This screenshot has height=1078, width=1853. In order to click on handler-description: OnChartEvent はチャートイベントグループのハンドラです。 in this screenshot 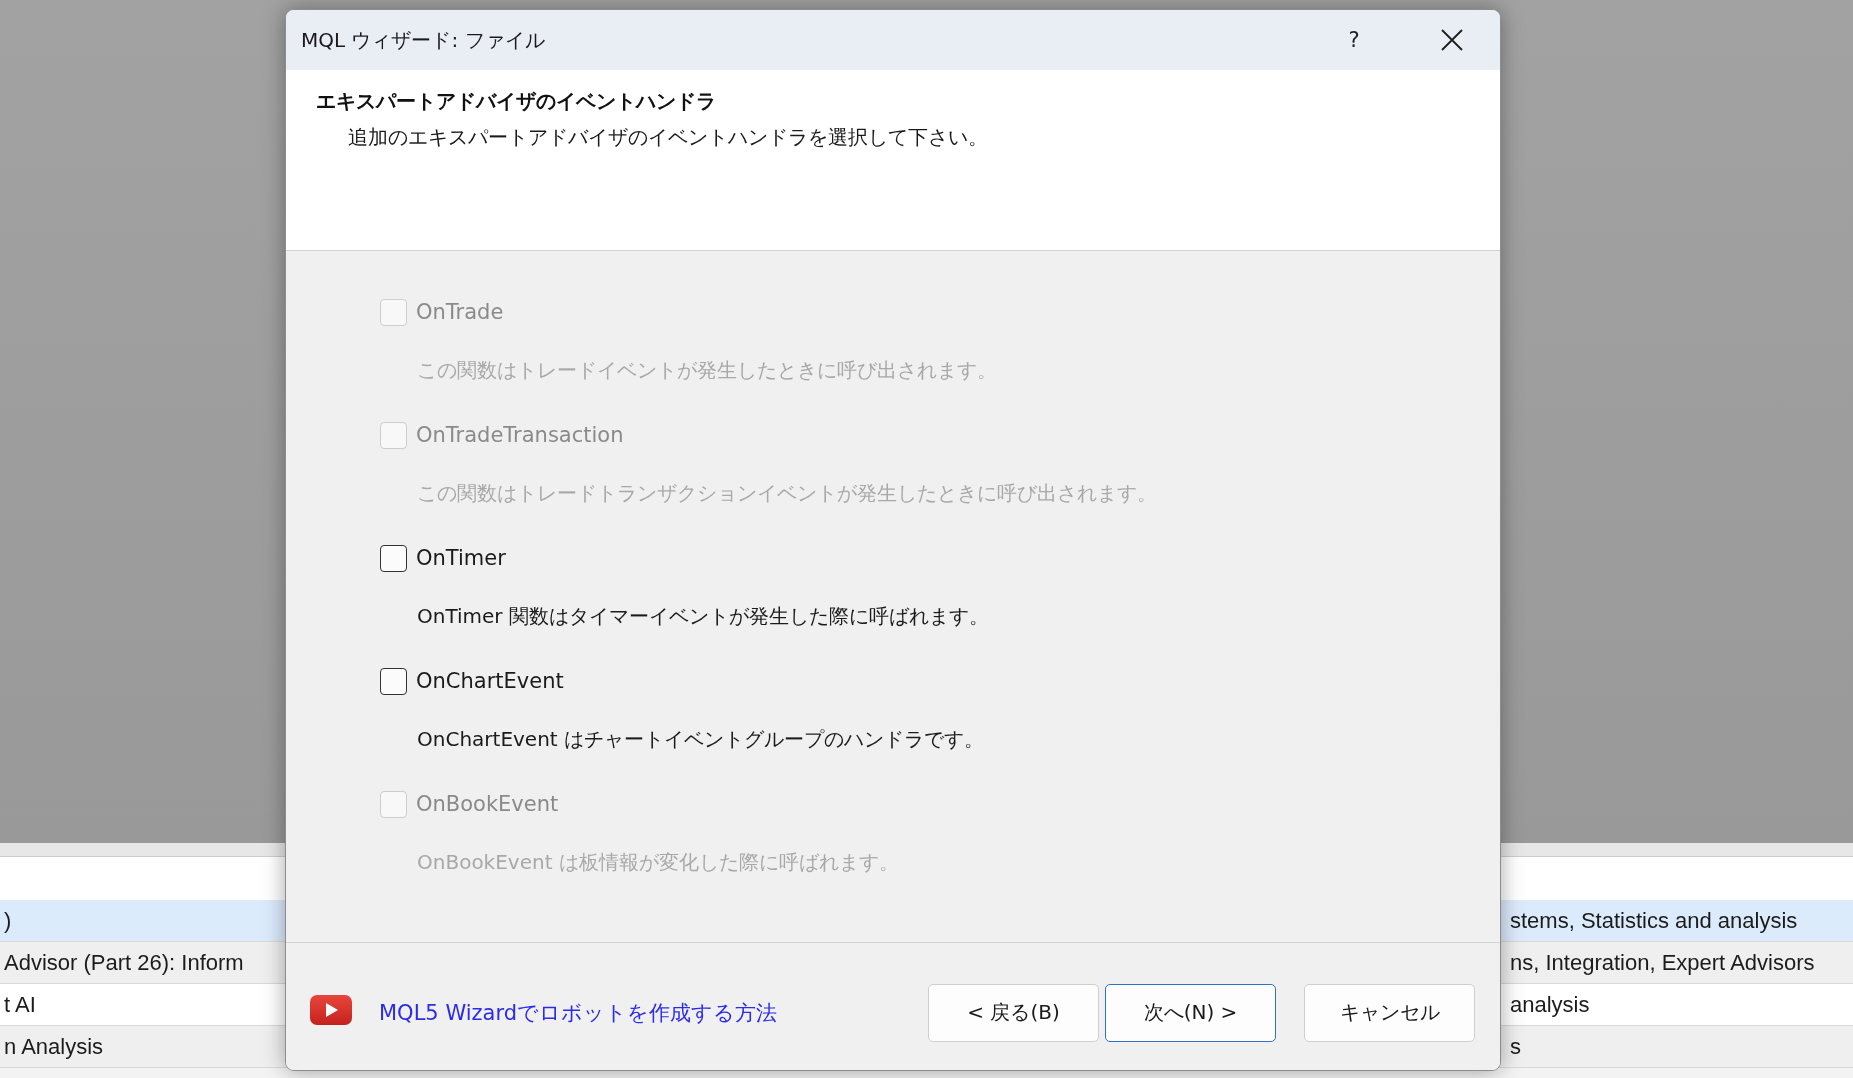, I will do `click(701, 739)`.